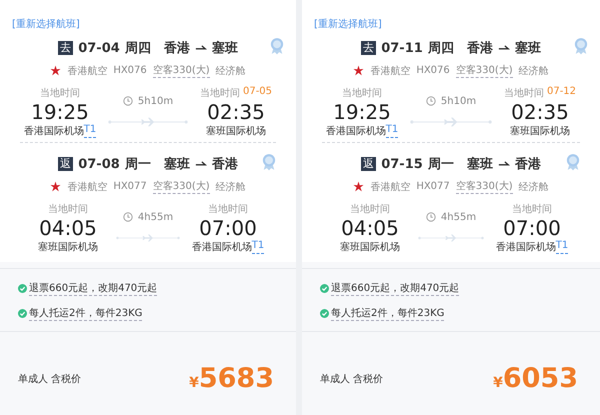  What do you see at coordinates (257, 92) in the screenshot?
I see `arrival-date: 07-05` at bounding box center [257, 92].